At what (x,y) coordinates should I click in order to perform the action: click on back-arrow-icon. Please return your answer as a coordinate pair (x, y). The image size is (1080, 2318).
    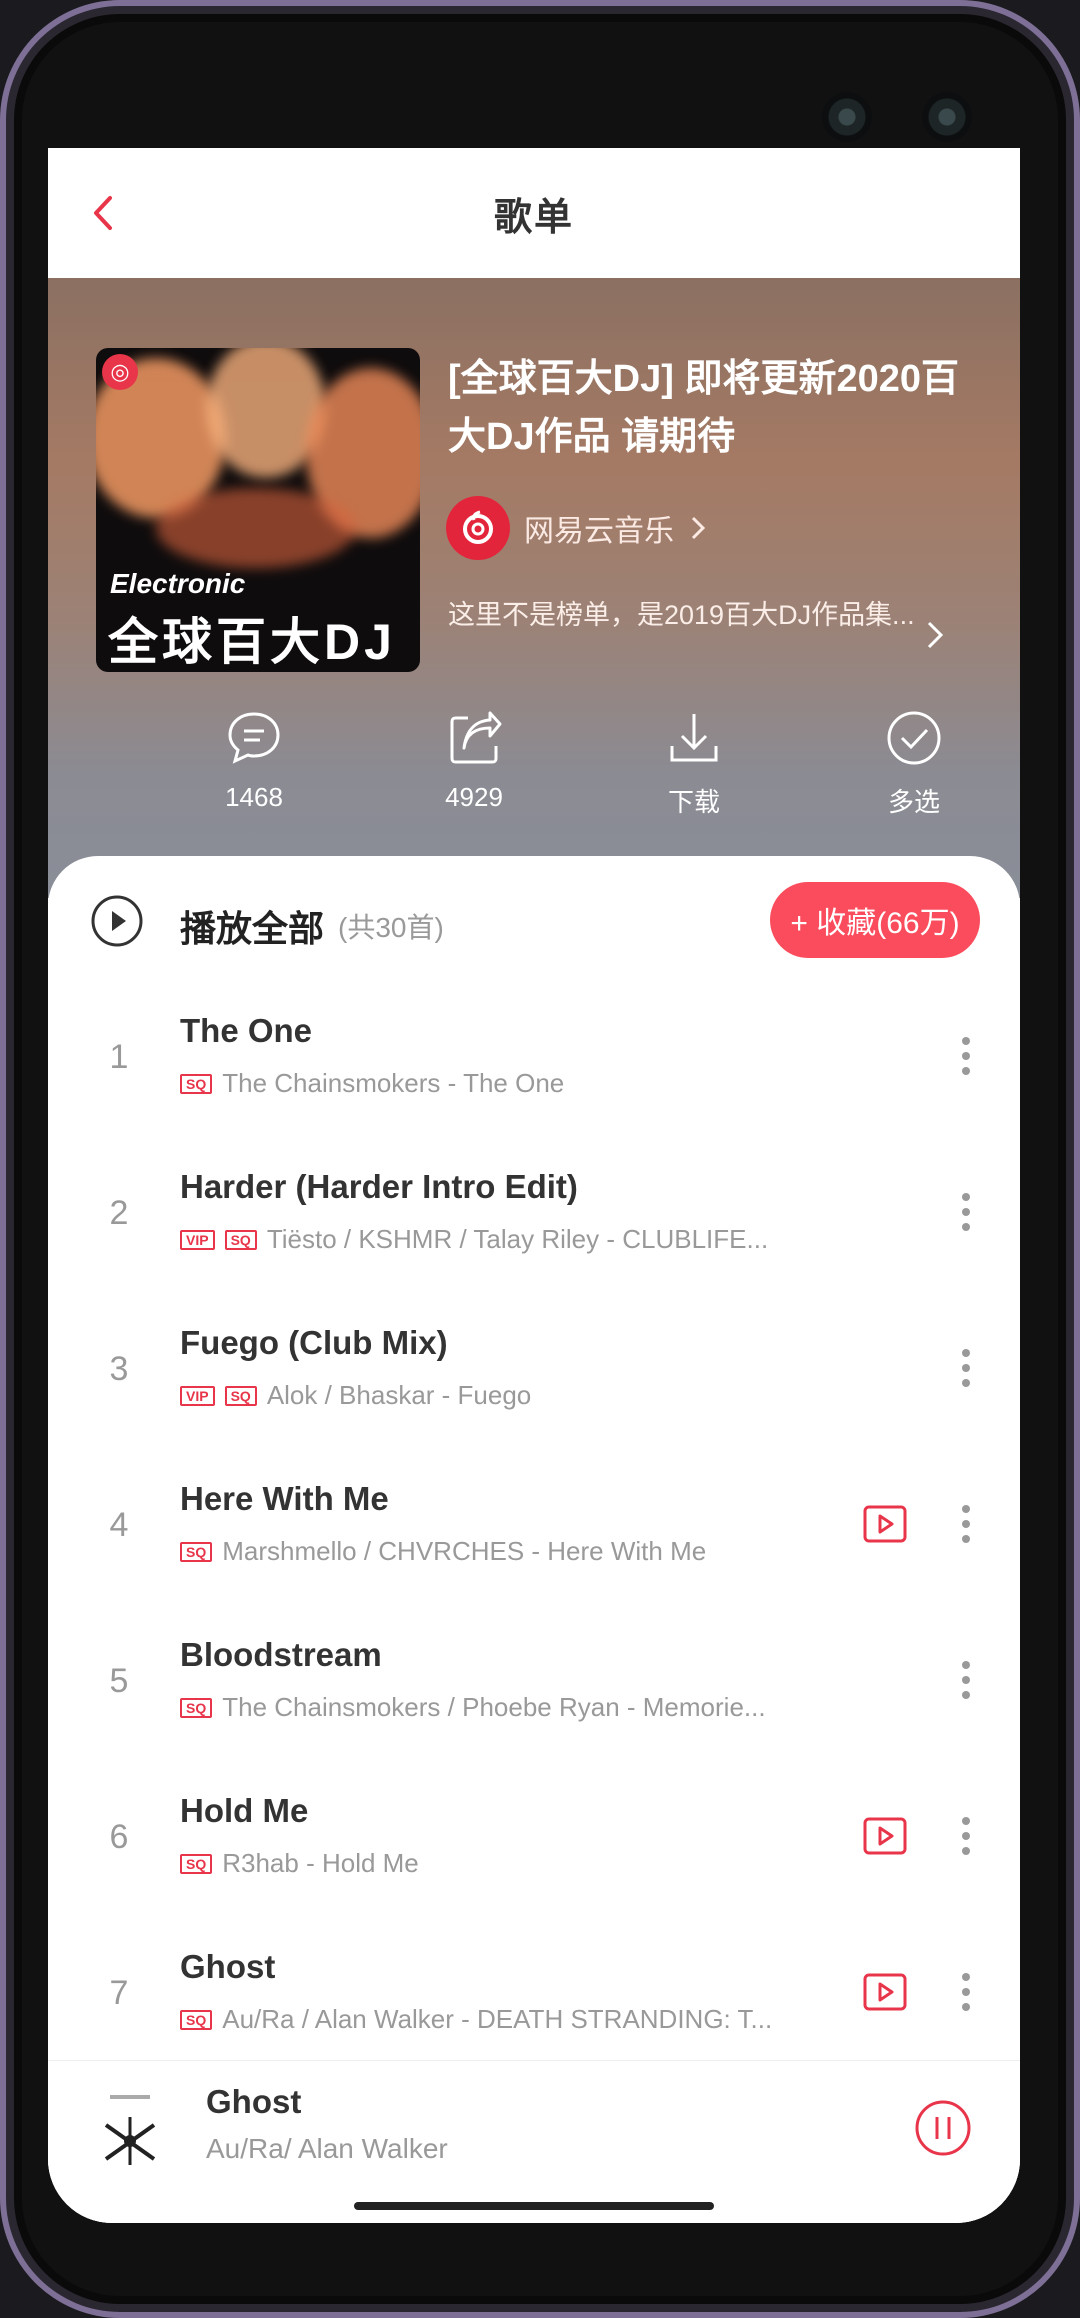
    Looking at the image, I should click on (103, 213).